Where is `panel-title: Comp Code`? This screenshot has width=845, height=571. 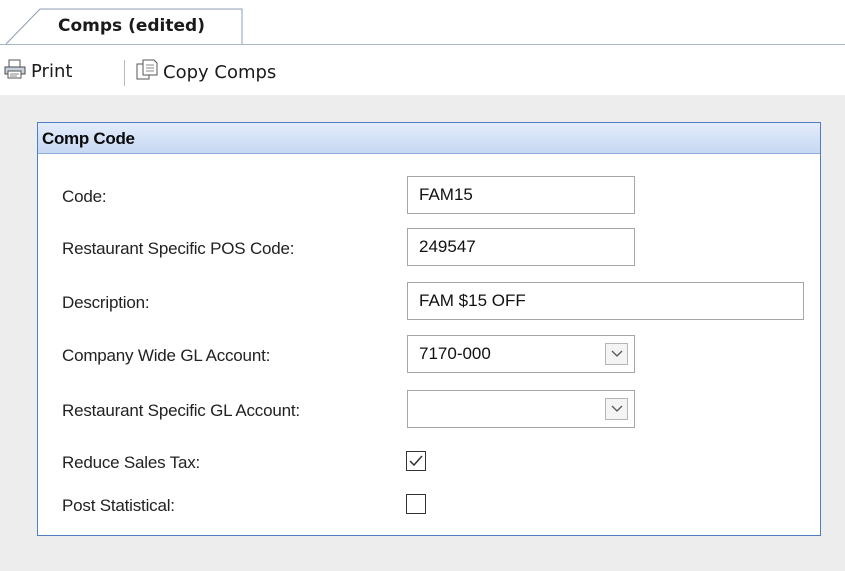 panel-title: Comp Code is located at coordinates (88, 138).